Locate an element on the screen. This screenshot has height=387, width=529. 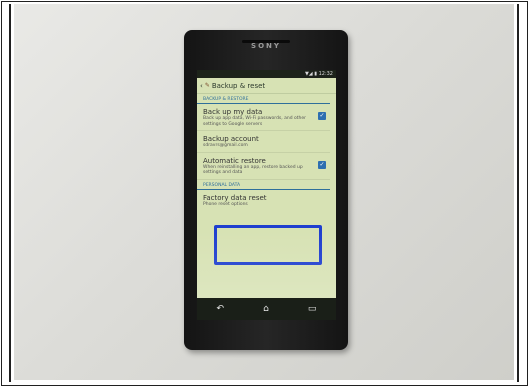
action-bar: ‹ ✎ Backup & reset is located at coordinates (266, 86).